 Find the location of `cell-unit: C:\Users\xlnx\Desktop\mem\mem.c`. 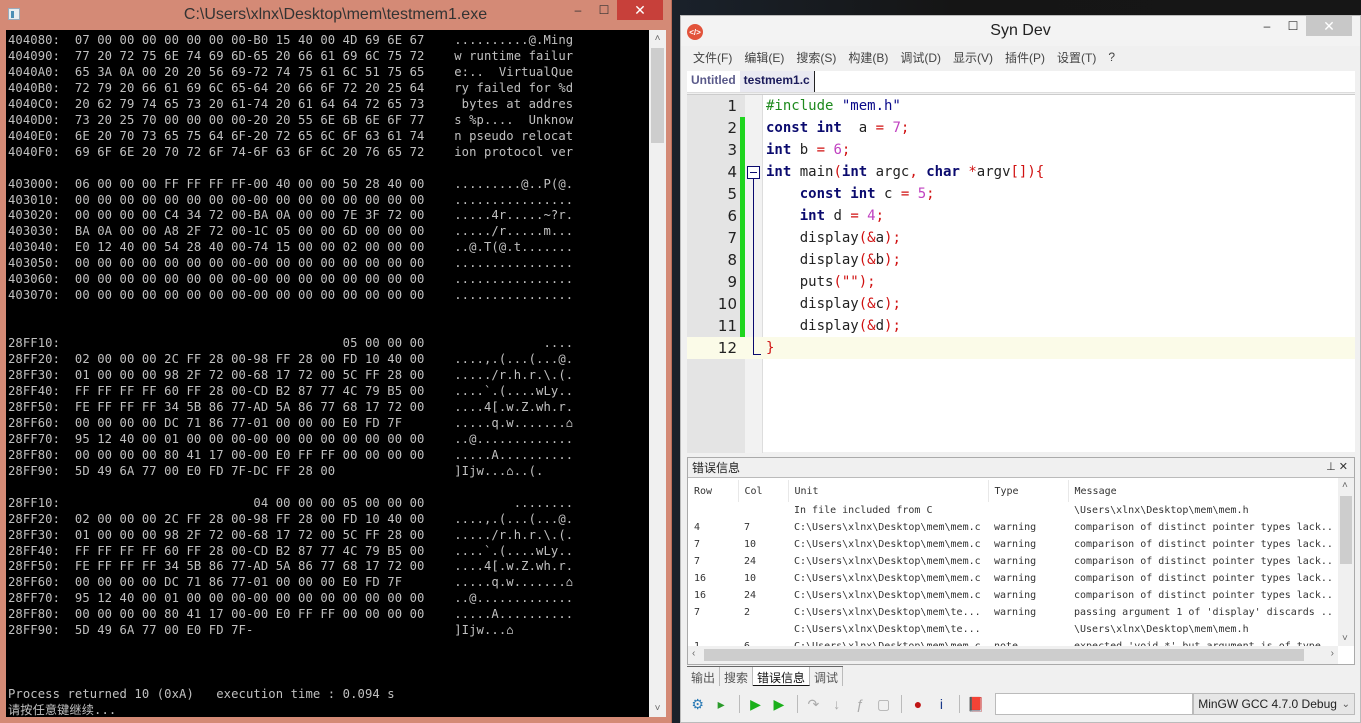

cell-unit: C:\Users\xlnx\Desktop\mem\mem.c is located at coordinates (887, 578).